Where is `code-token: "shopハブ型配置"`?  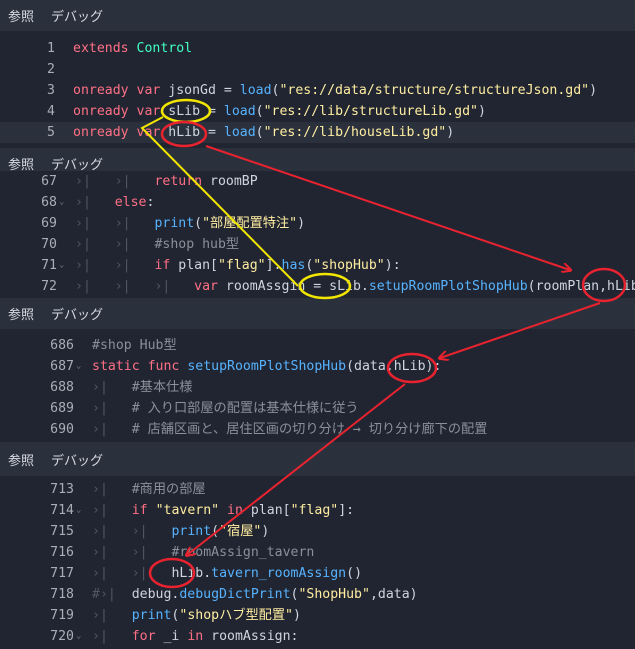
code-token: "shopハブ型配置" is located at coordinates (236, 615).